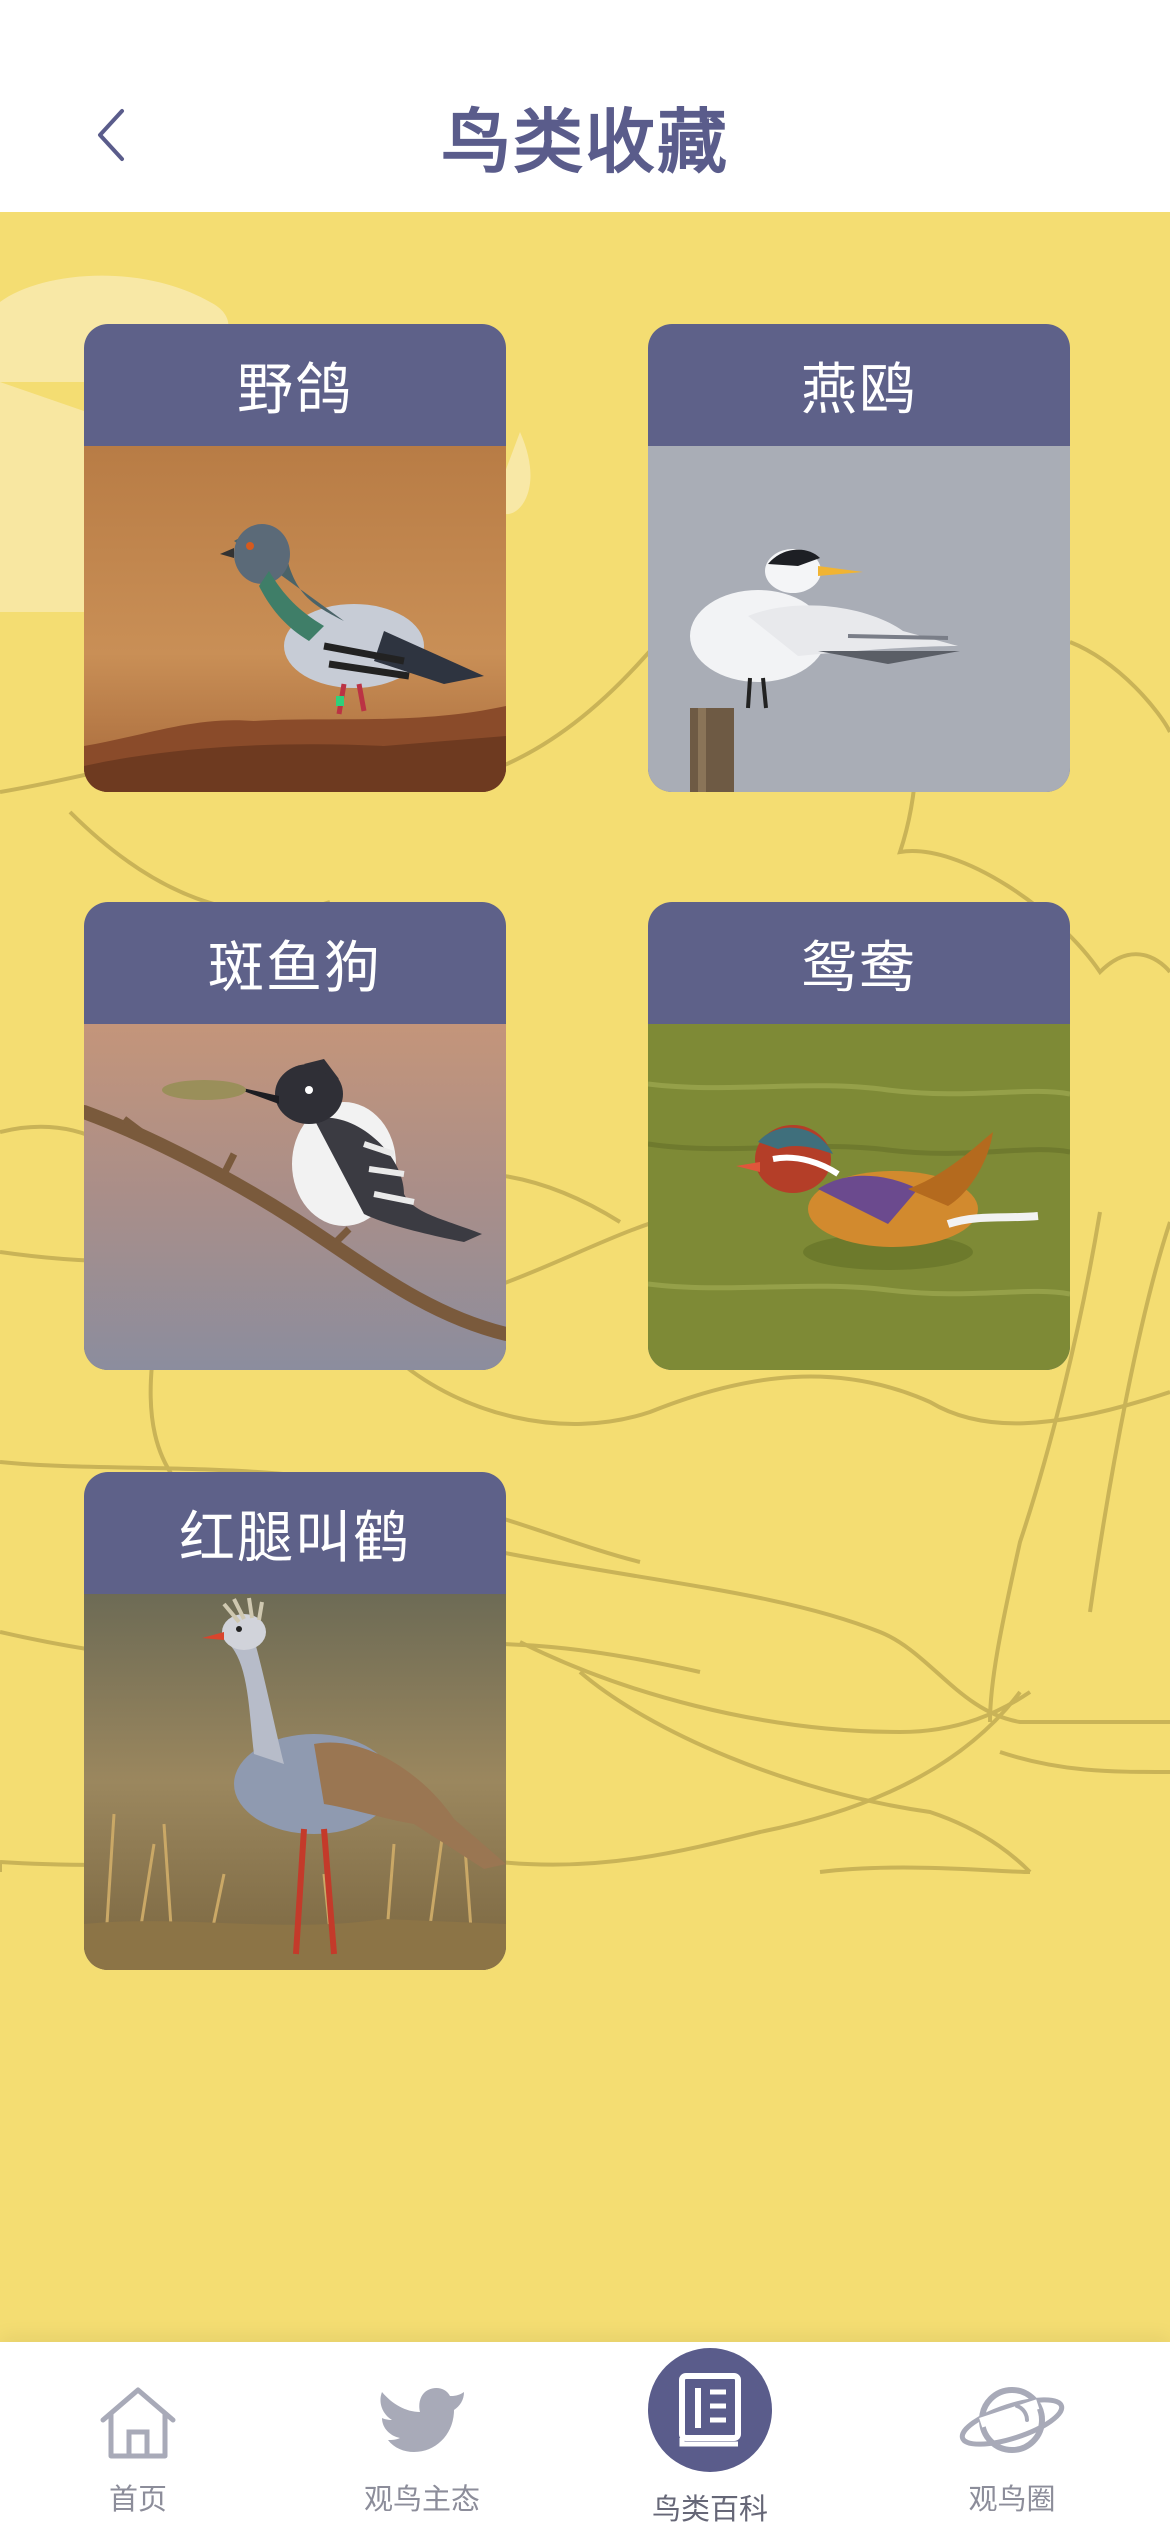  I want to click on tab-label: 观鸟圈, so click(1012, 2499).